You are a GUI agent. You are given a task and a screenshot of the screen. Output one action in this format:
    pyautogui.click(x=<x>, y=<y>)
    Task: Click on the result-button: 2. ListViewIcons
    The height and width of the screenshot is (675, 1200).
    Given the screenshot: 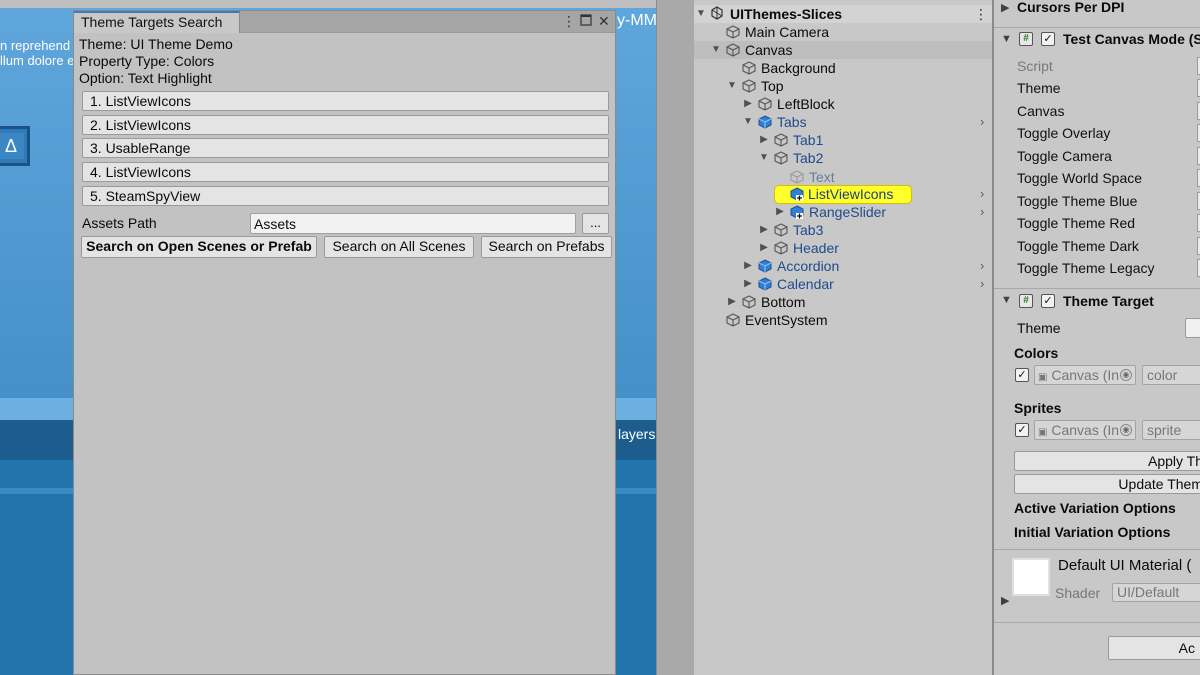 What is the action you would take?
    pyautogui.click(x=345, y=125)
    